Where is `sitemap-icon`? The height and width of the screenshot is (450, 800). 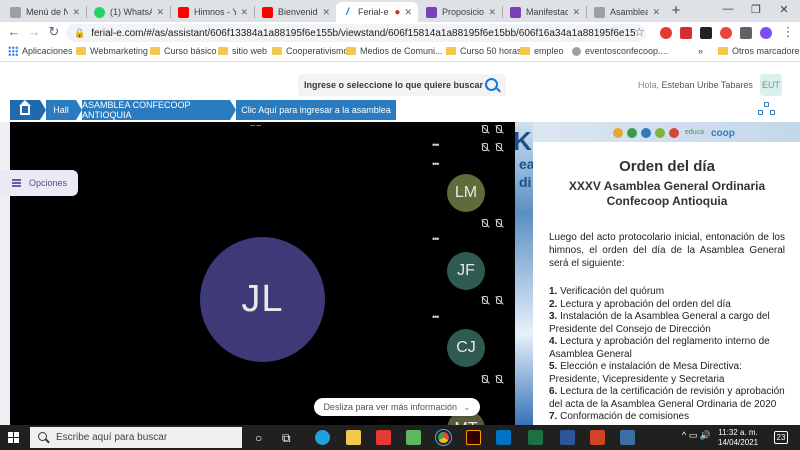 sitemap-icon is located at coordinates (767, 109).